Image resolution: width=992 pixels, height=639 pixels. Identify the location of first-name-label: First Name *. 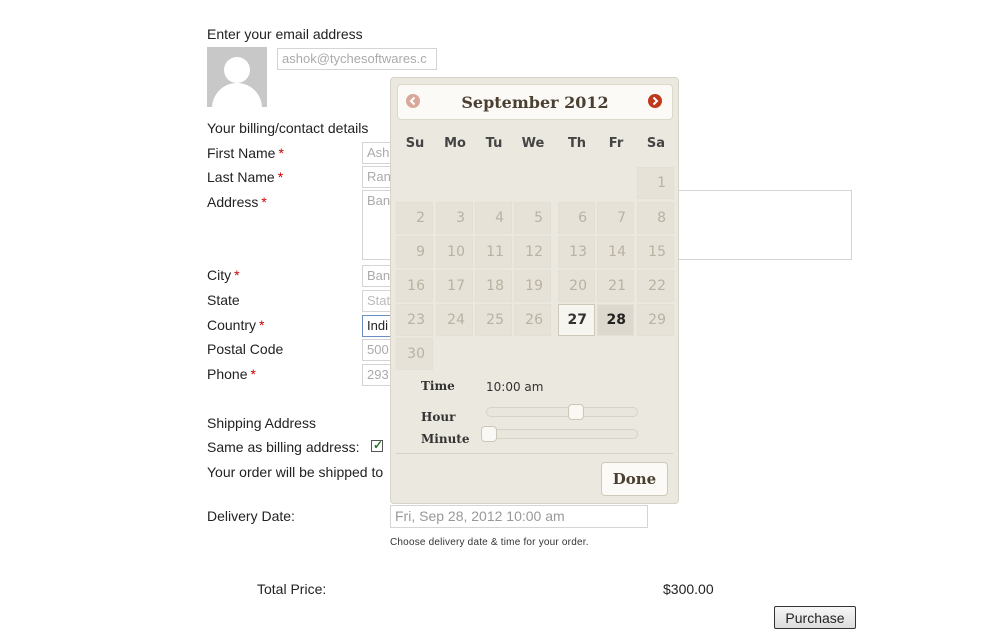
(245, 153).